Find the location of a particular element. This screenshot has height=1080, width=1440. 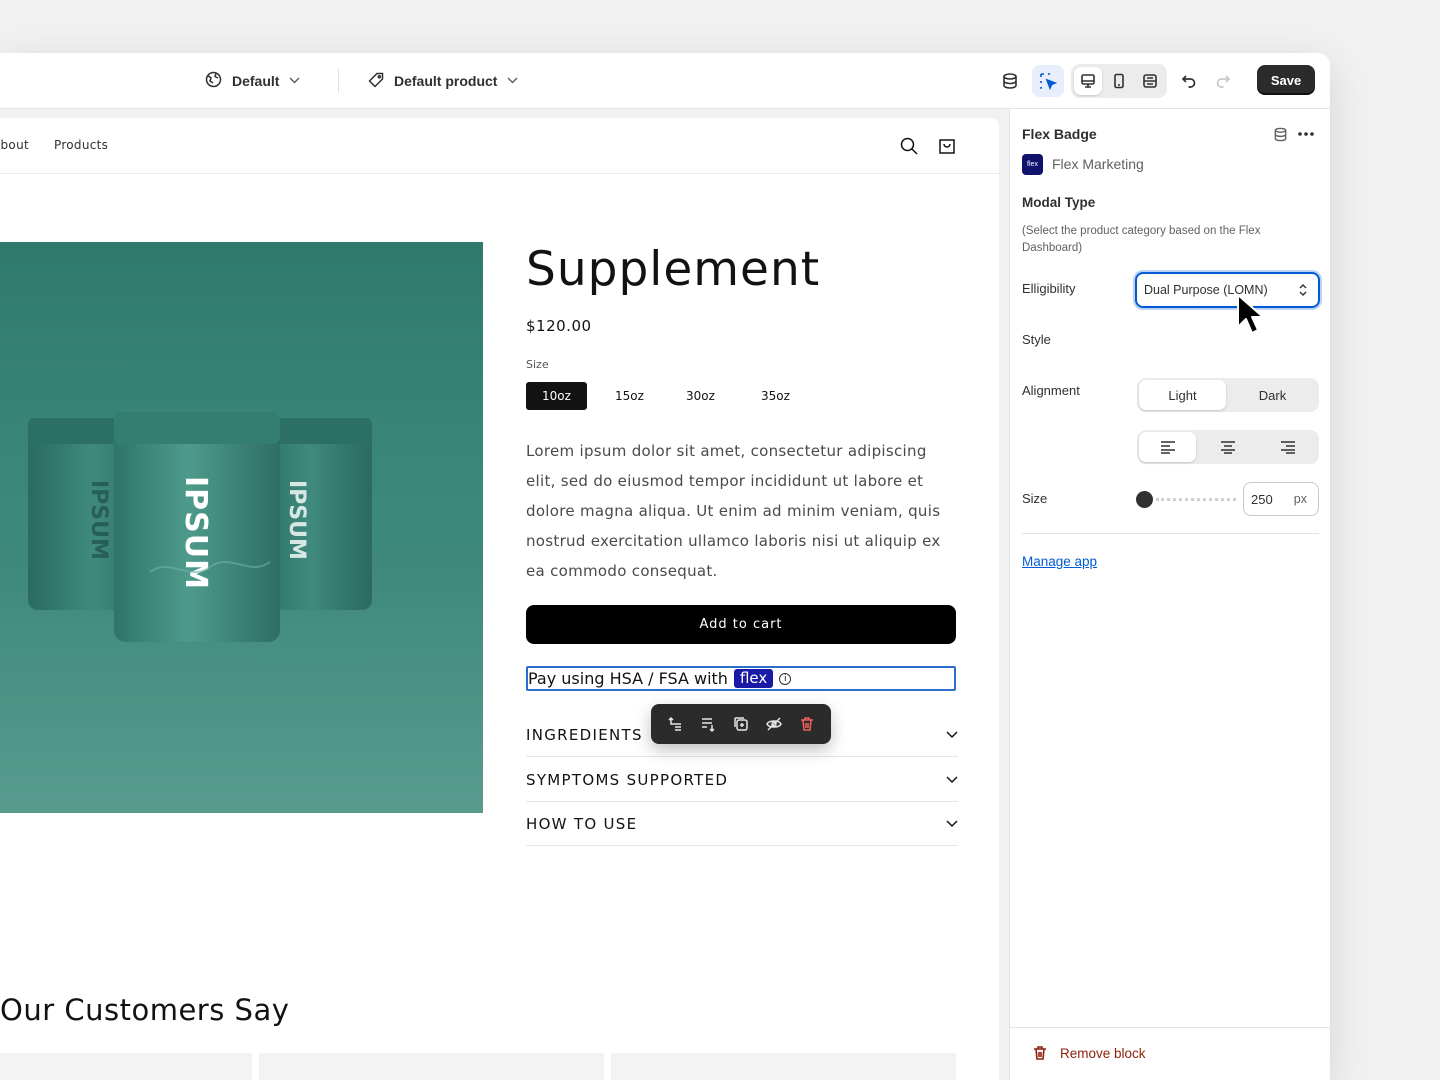

mobile-icon is located at coordinates (1119, 81).